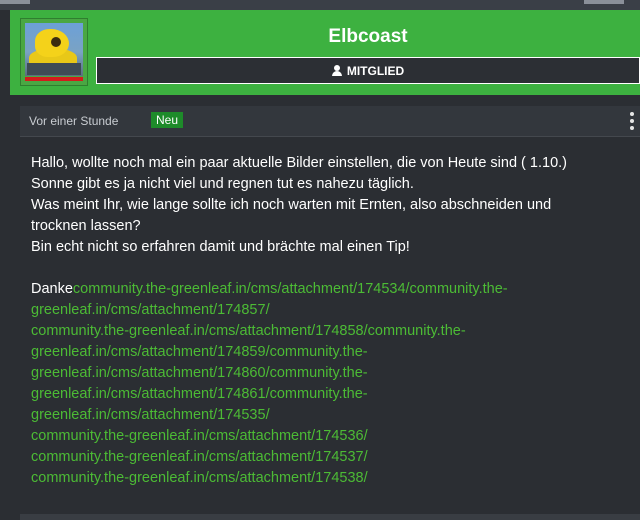 Image resolution: width=640 pixels, height=520 pixels. I want to click on vertical-dots-icon, so click(632, 121).